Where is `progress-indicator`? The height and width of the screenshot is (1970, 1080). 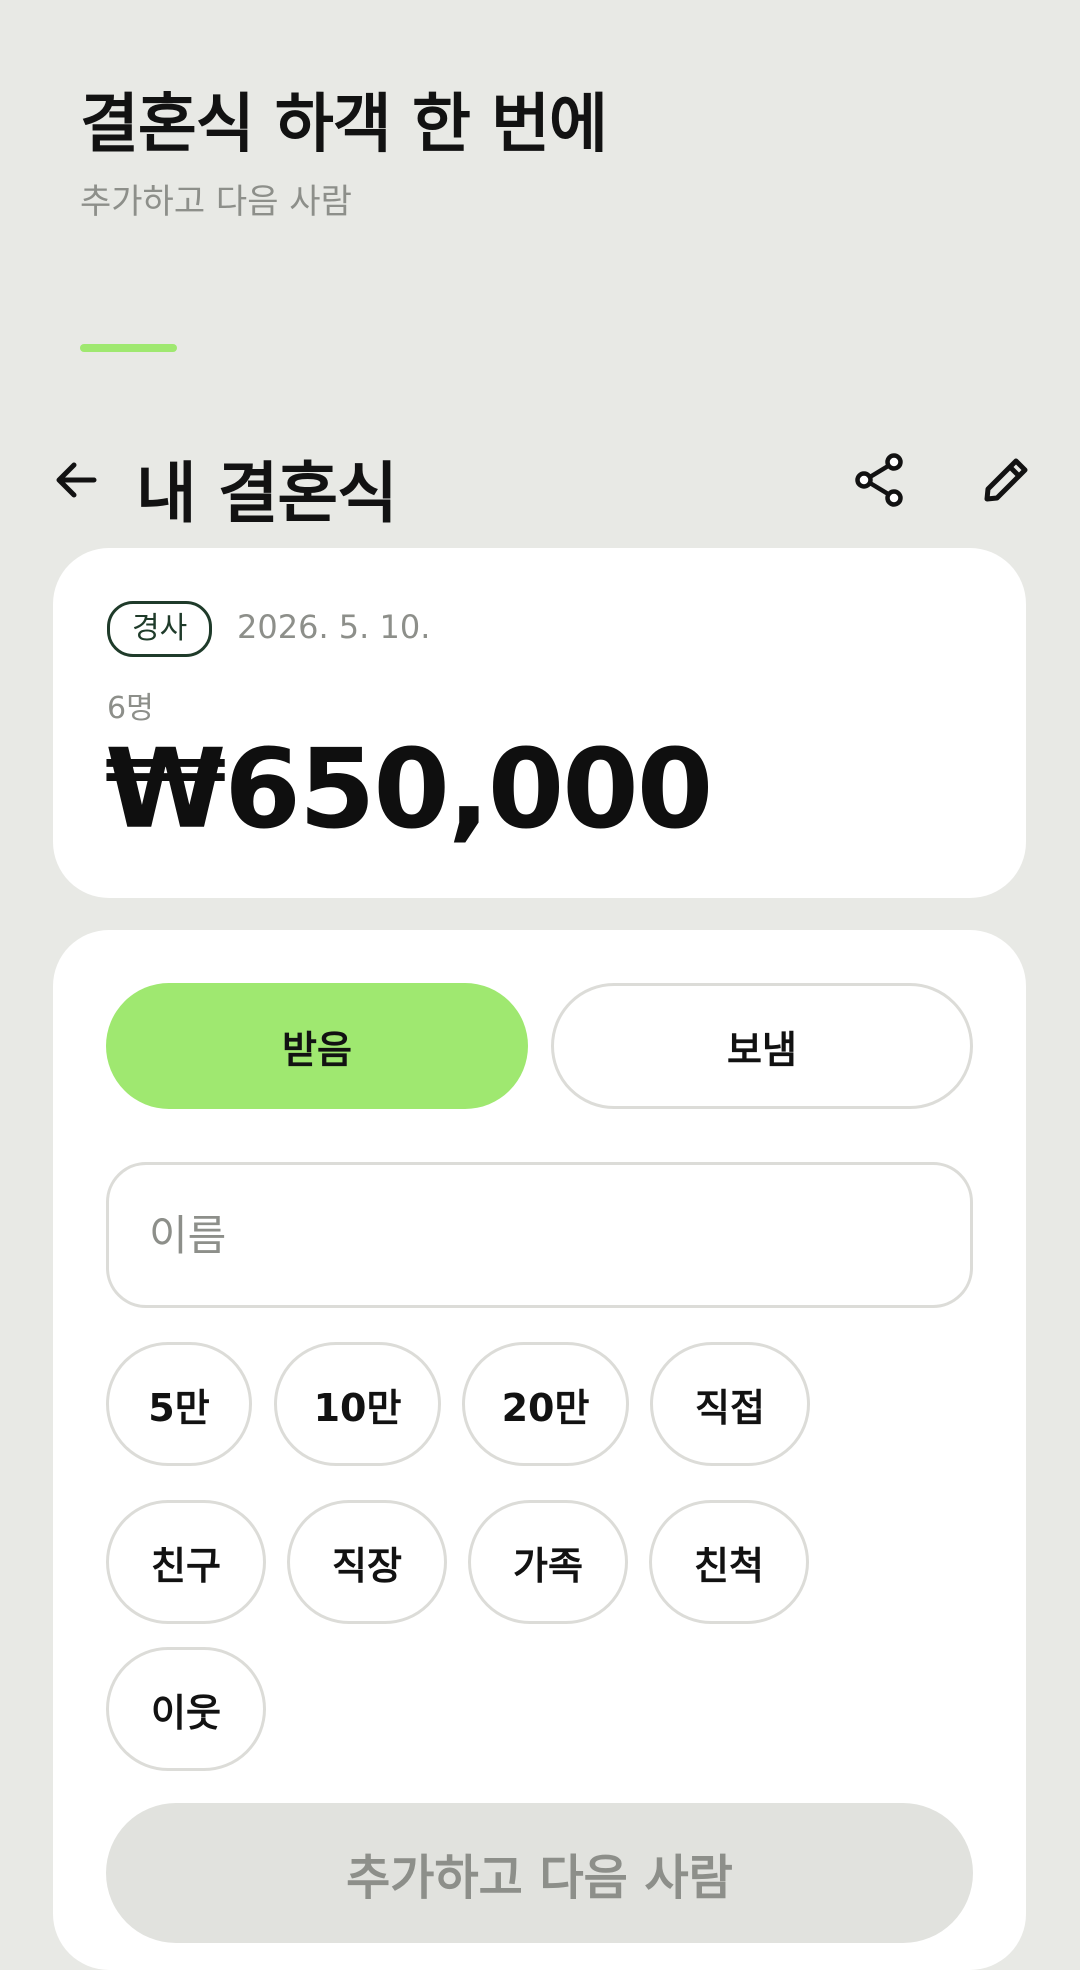 progress-indicator is located at coordinates (128, 348).